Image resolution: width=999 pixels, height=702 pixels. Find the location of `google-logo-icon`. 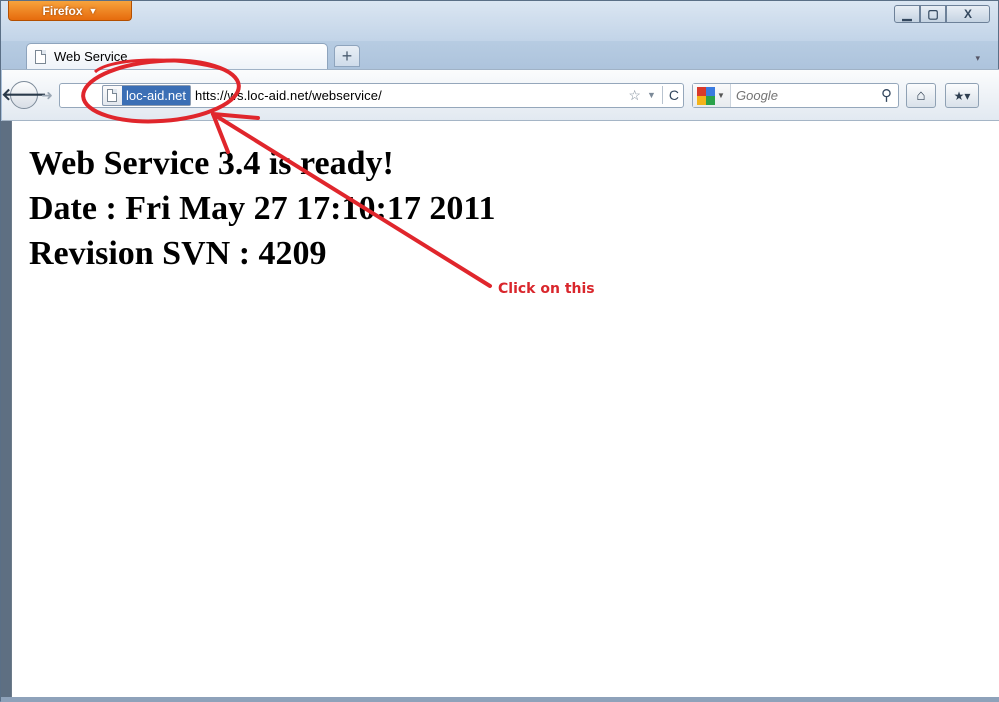

google-logo-icon is located at coordinates (706, 95).